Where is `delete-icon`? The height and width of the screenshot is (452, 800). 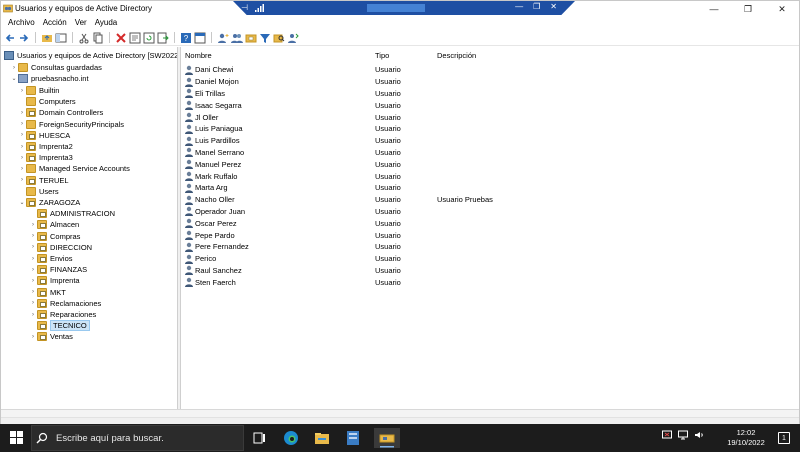 delete-icon is located at coordinates (121, 38).